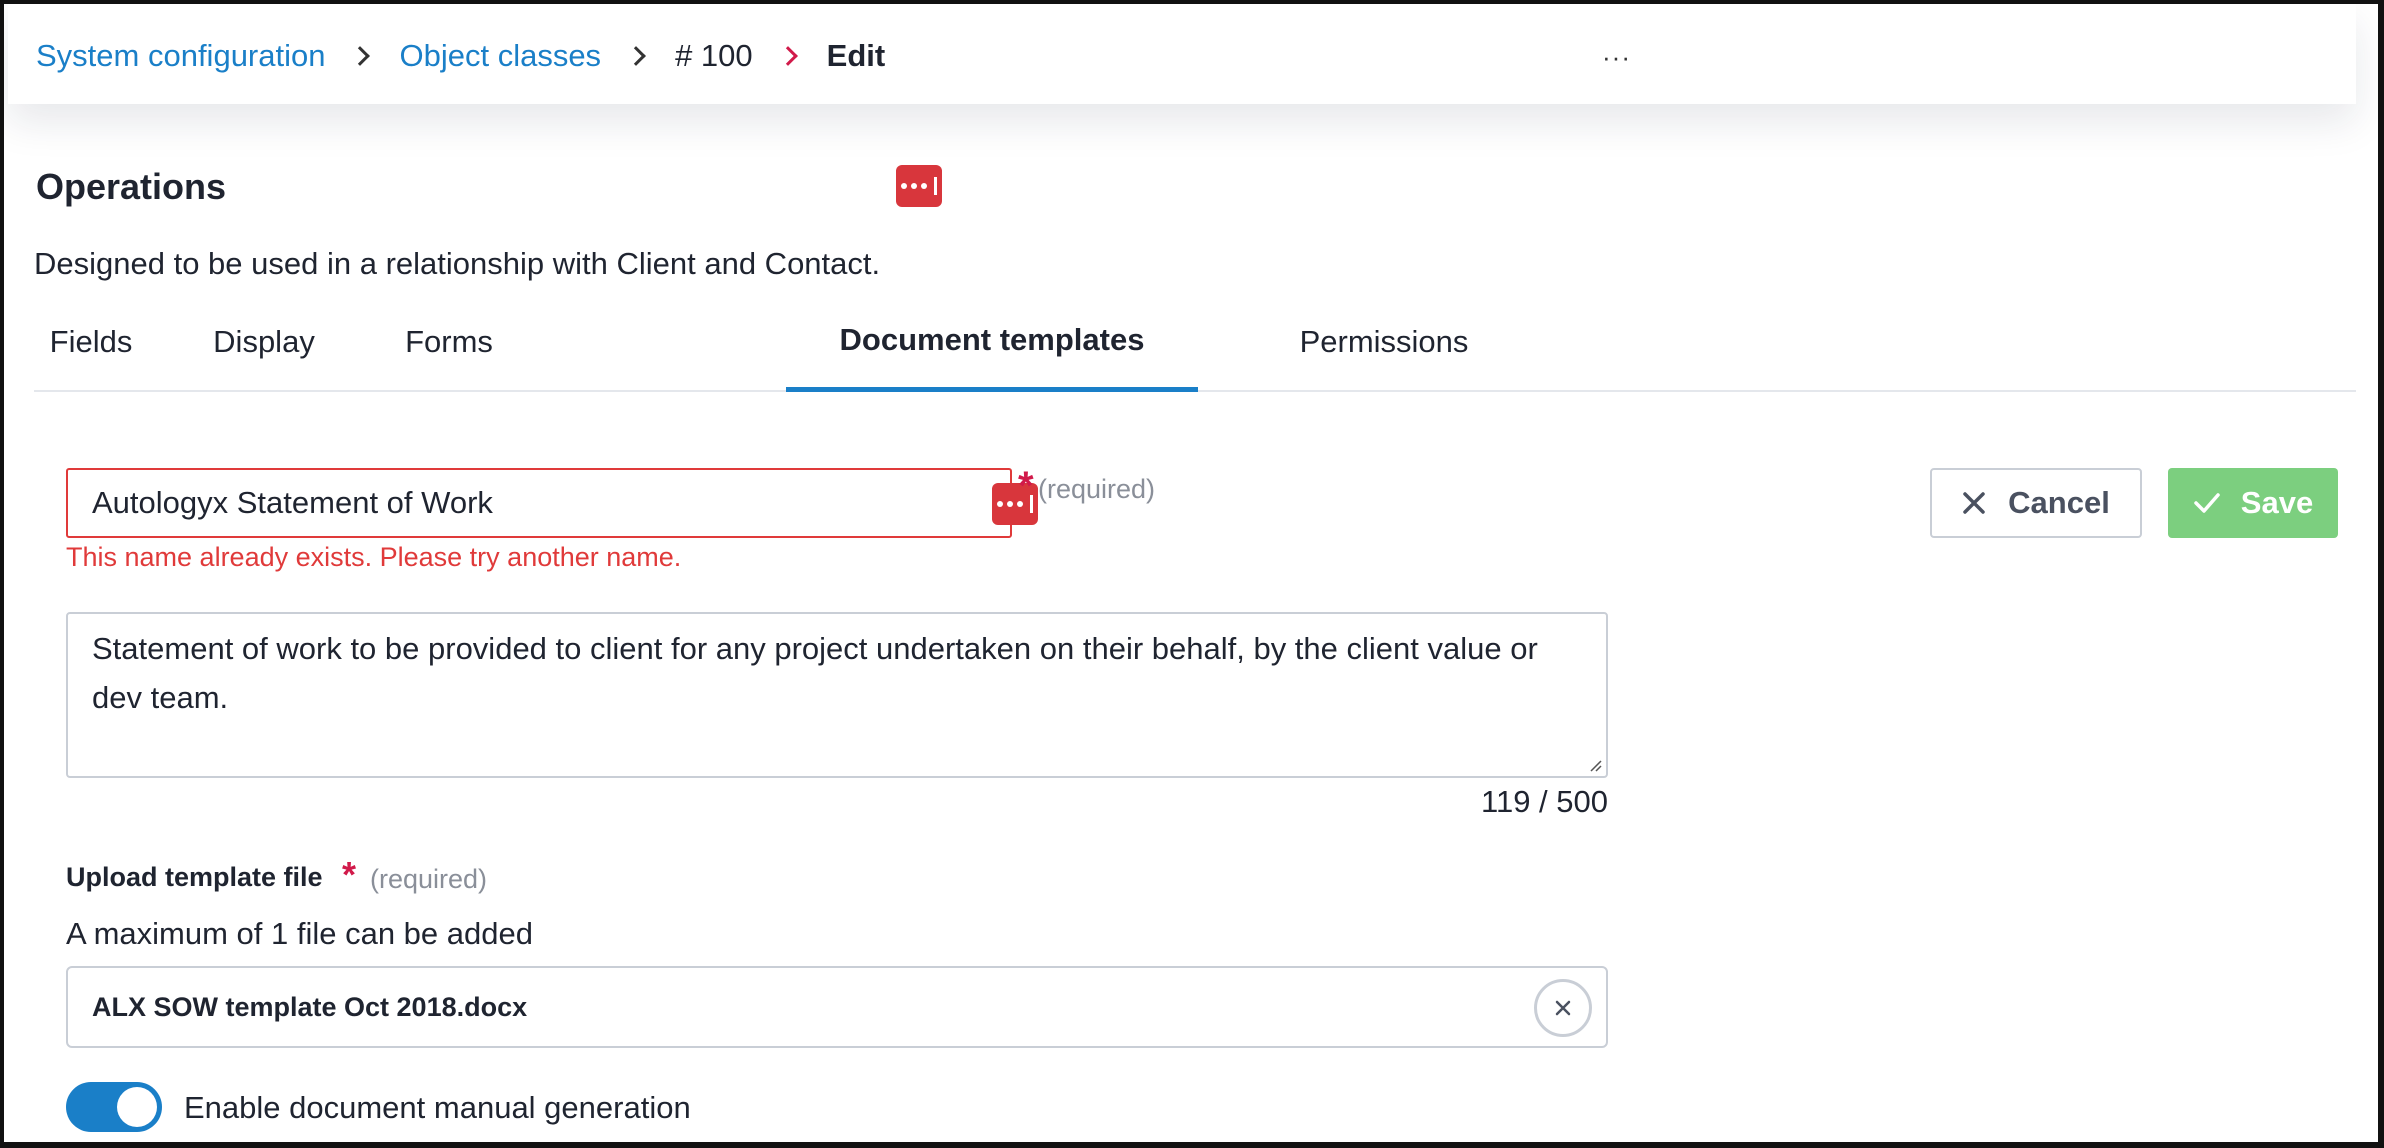 The height and width of the screenshot is (1148, 2384). I want to click on breadcrumb-record-id: # 100, so click(714, 55).